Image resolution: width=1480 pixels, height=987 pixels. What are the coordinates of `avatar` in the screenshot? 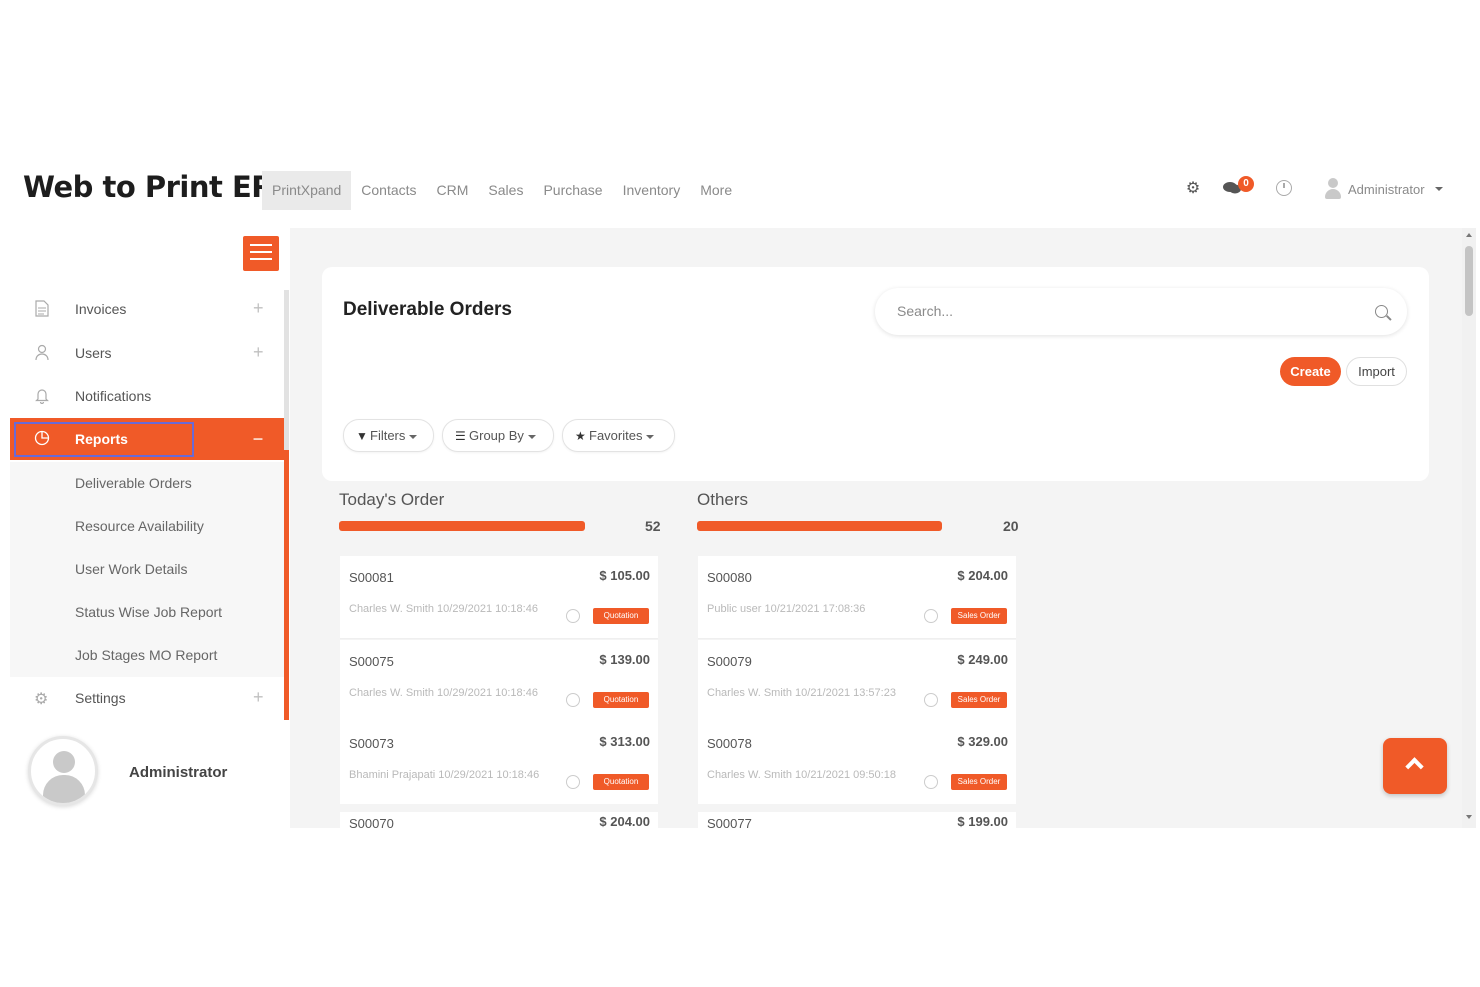 It's located at (63, 771).